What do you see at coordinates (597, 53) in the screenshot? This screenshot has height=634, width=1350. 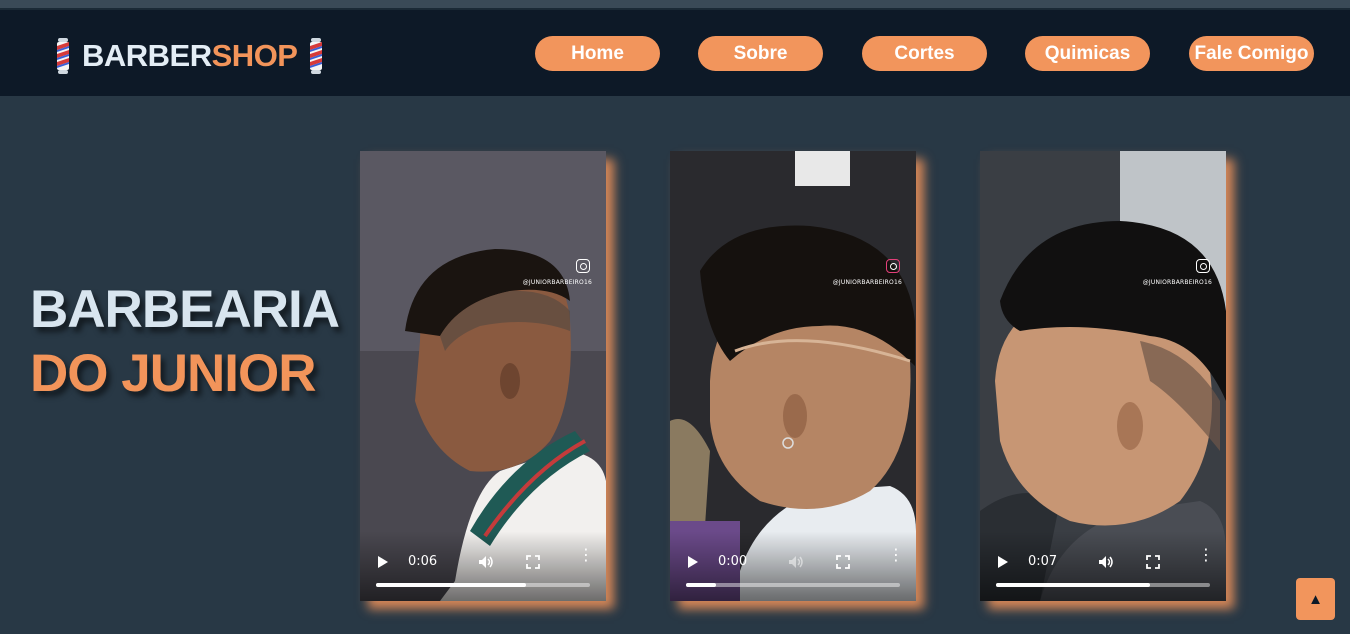 I see `nav-home-button: Home` at bounding box center [597, 53].